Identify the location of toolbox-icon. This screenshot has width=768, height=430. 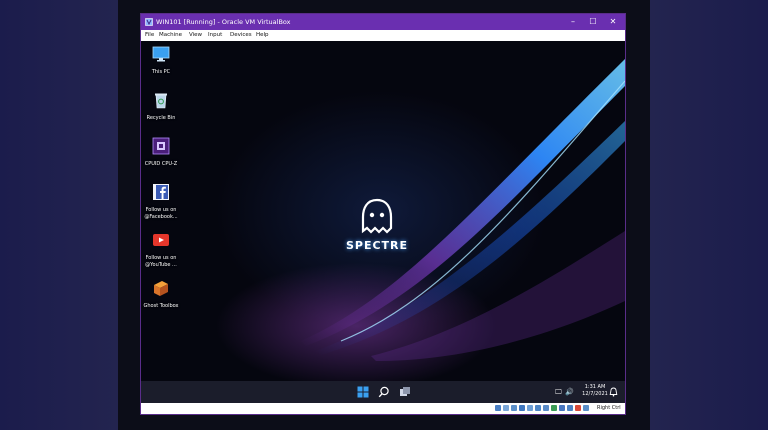
(161, 288).